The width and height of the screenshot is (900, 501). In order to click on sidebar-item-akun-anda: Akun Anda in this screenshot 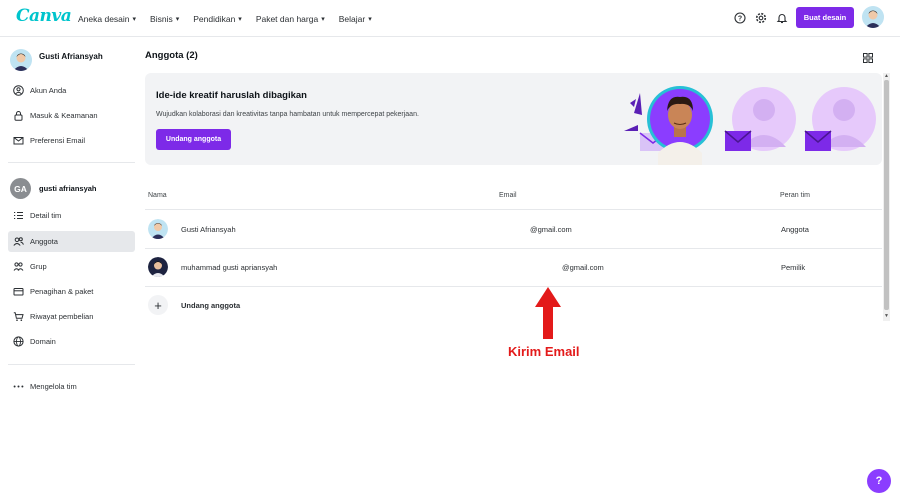, I will do `click(71, 90)`.